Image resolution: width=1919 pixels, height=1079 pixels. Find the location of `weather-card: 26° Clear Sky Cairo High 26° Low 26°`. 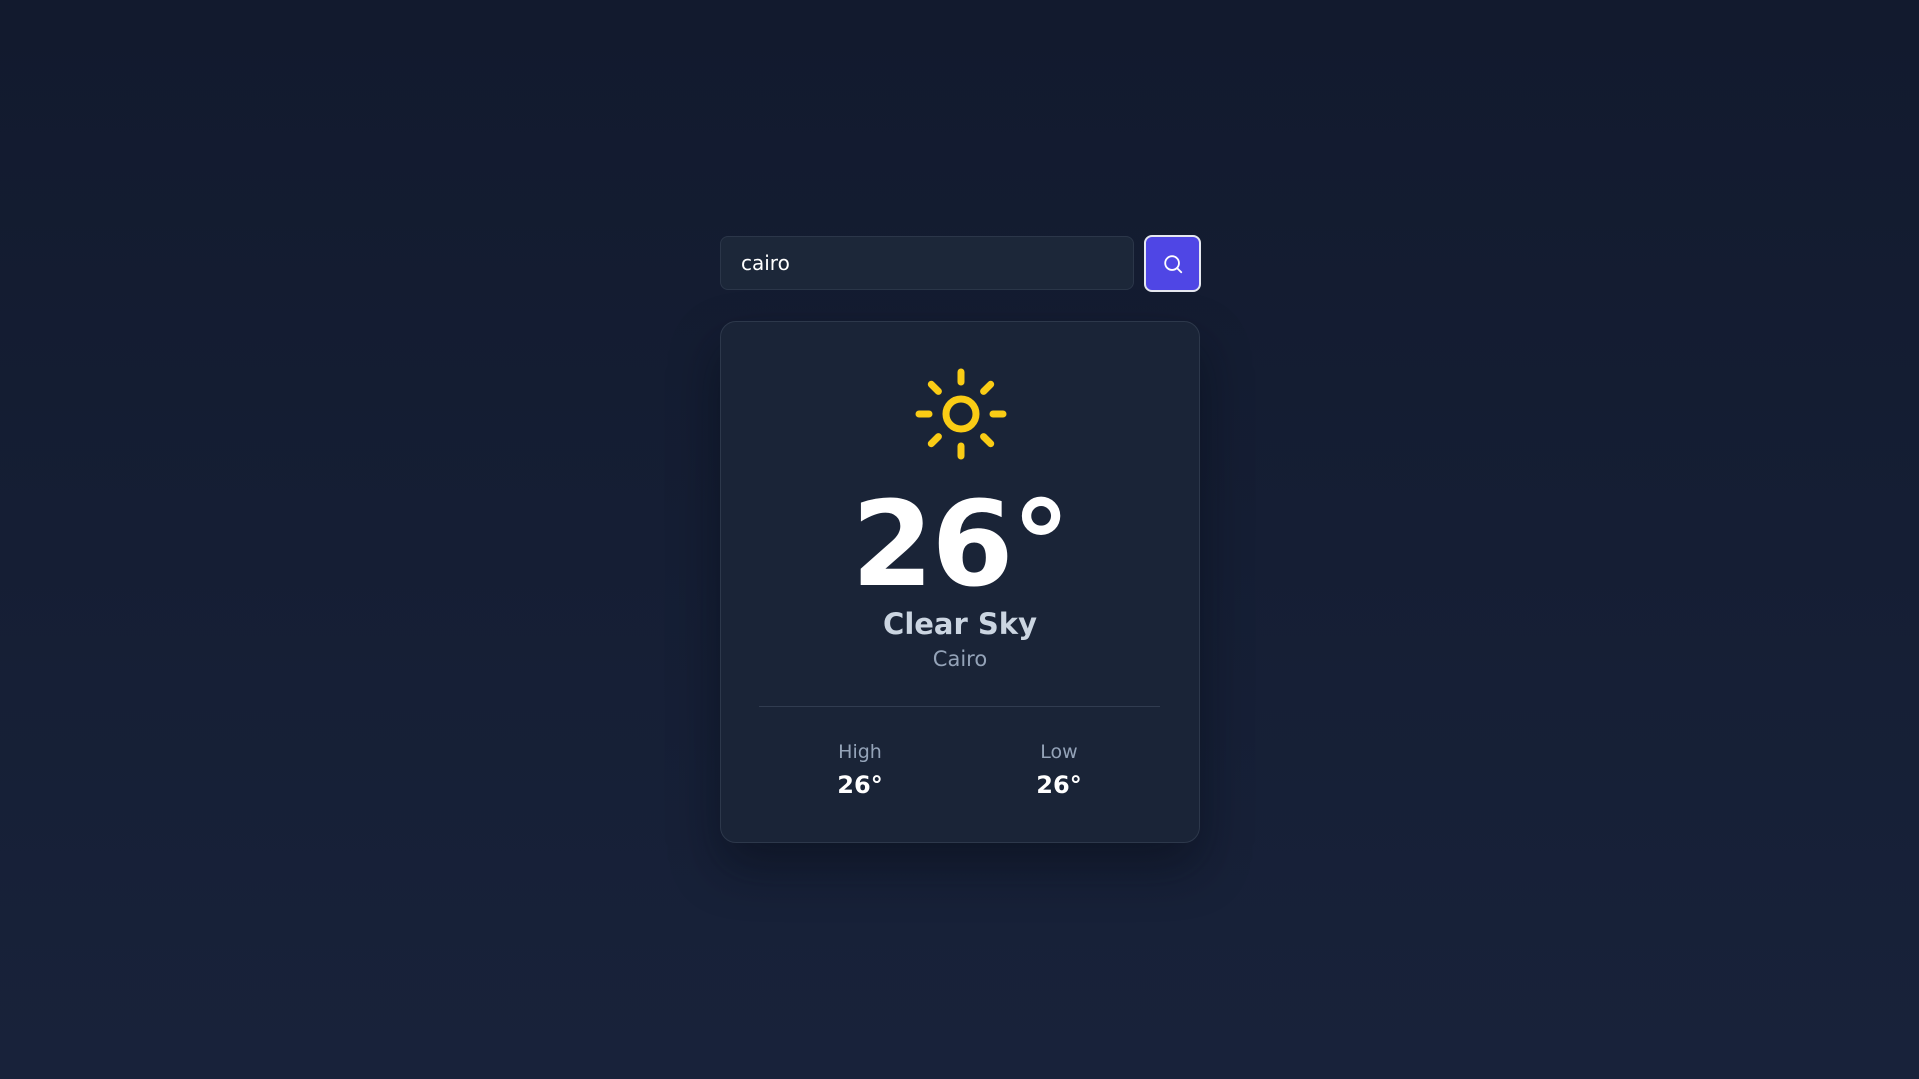

weather-card: 26° Clear Sky Cairo High 26° Low 26° is located at coordinates (960, 582).